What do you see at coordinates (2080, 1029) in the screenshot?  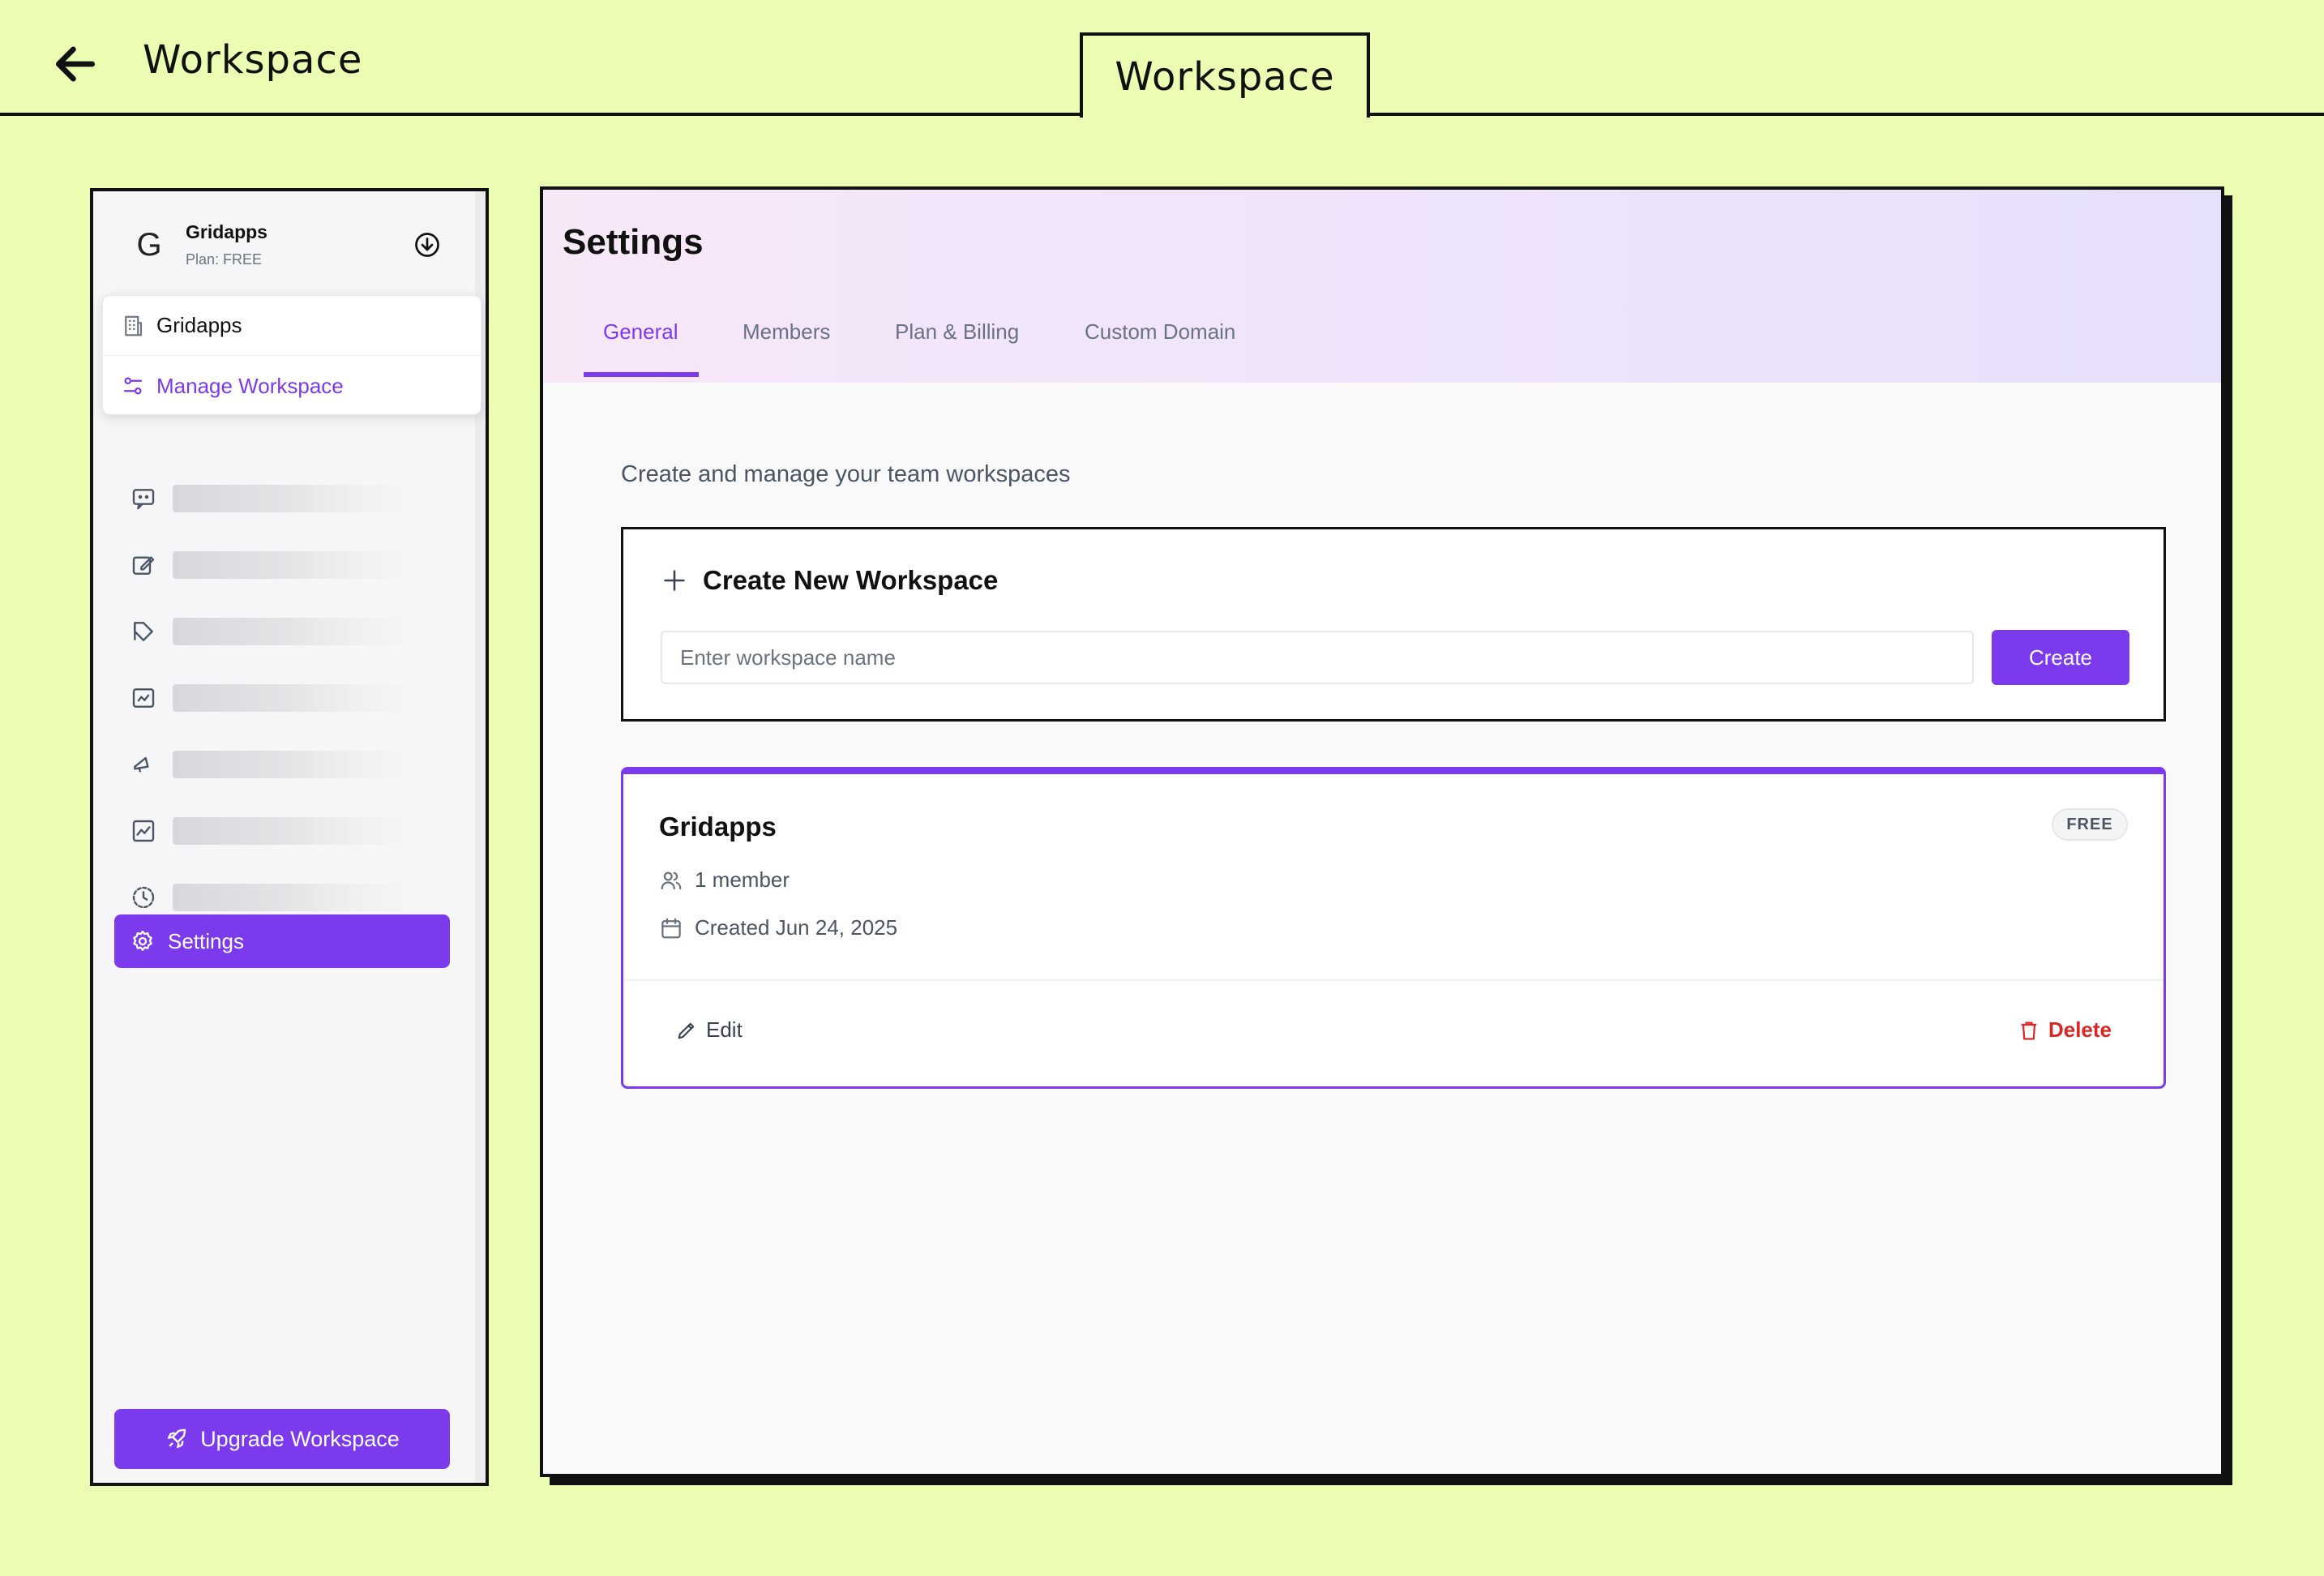 I see `delete-label: Delete` at bounding box center [2080, 1029].